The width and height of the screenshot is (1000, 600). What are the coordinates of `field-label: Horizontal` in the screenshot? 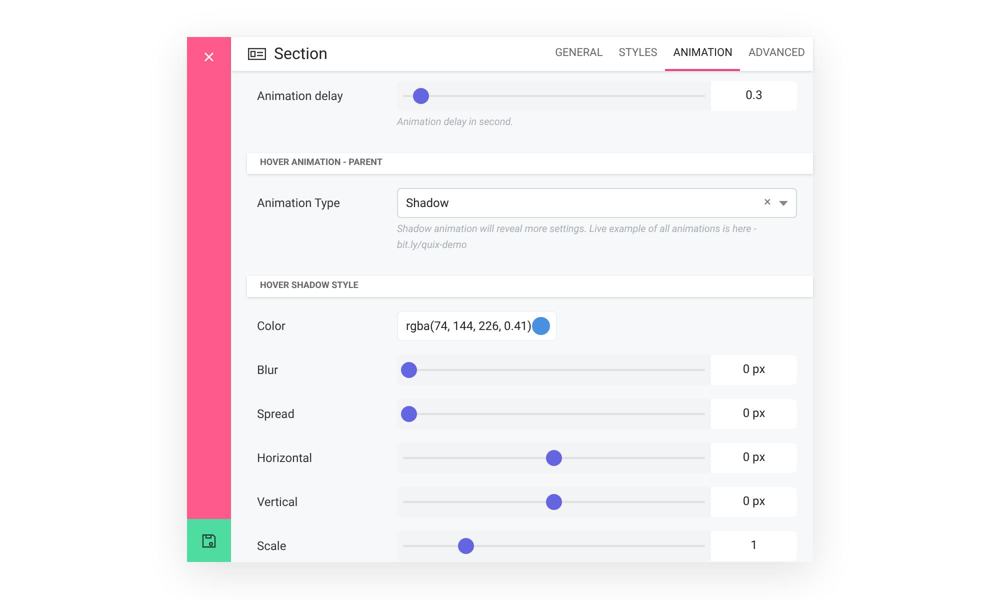 It's located at (285, 458).